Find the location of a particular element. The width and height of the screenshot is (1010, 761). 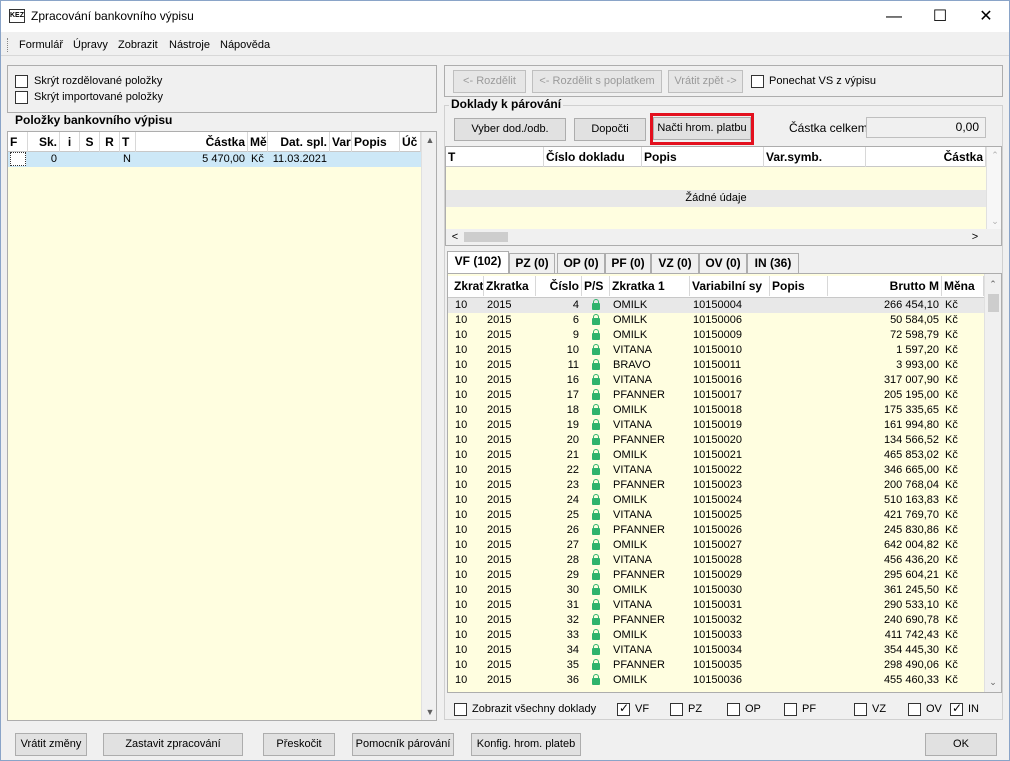

doc-list-scrollbar: ⌃ ⌄ is located at coordinates (992, 483).